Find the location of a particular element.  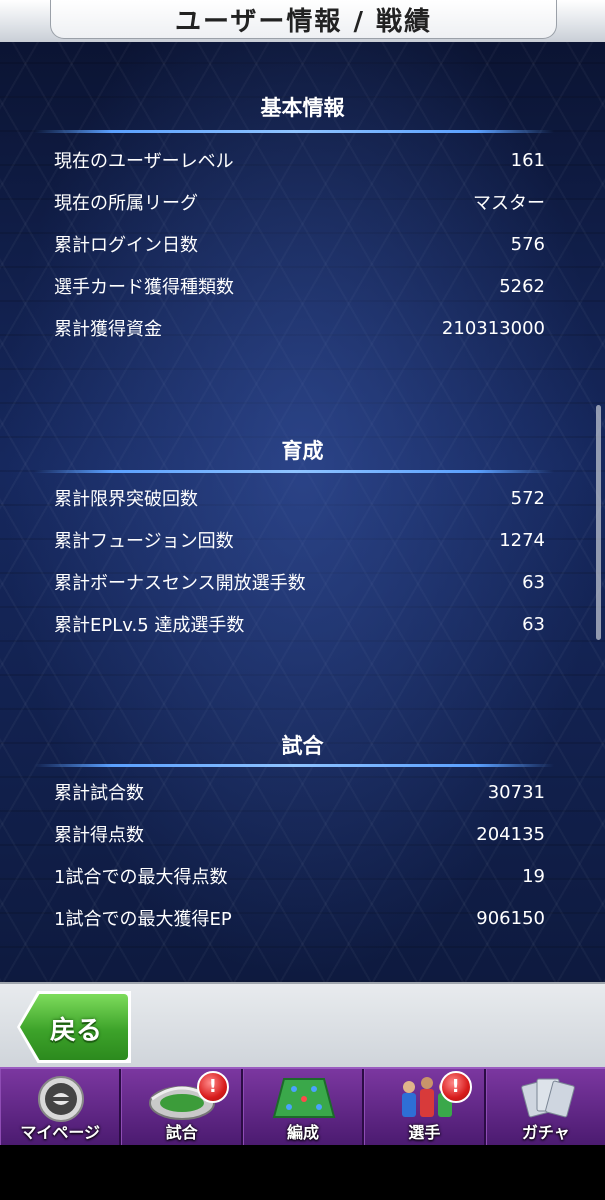

stat-label: 1試合での最大獲得EP is located at coordinates (143, 919).